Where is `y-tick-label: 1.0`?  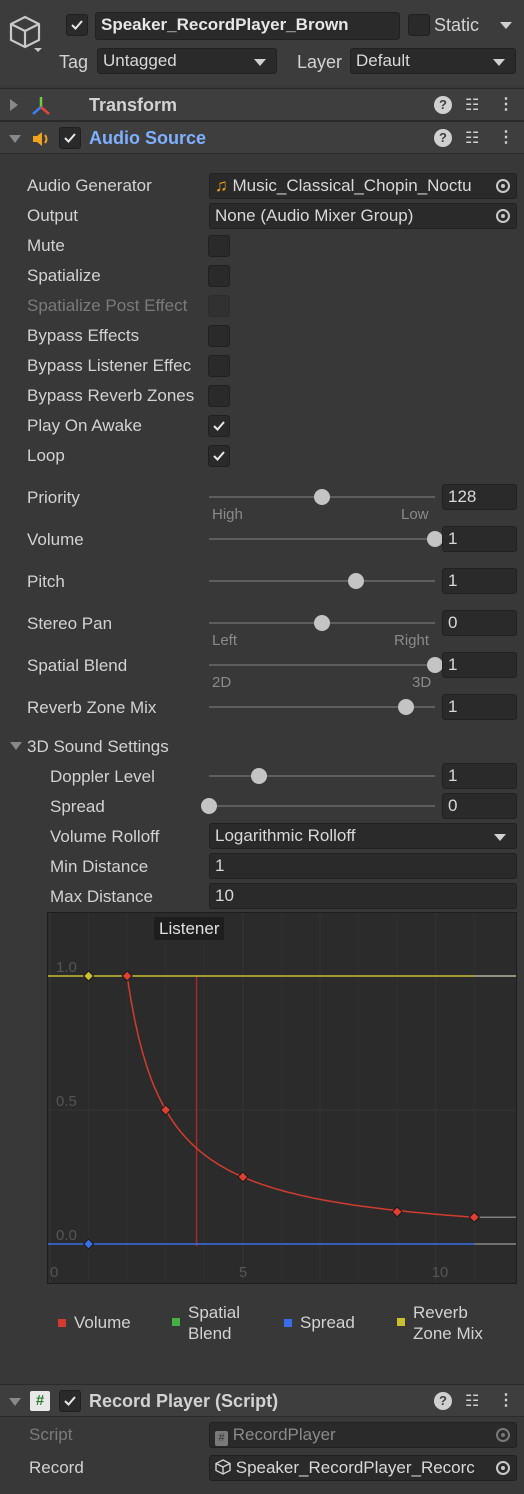 y-tick-label: 1.0 is located at coordinates (66, 967).